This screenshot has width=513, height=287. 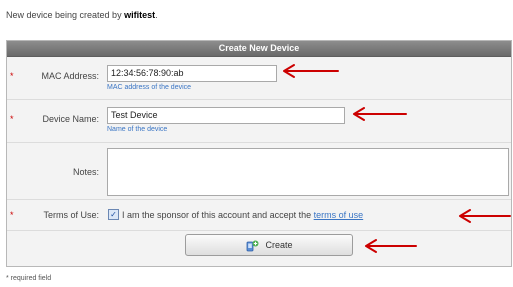 What do you see at coordinates (339, 215) in the screenshot?
I see `terms-of-use-link: terms of use` at bounding box center [339, 215].